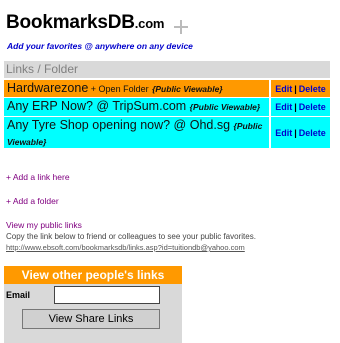 This screenshot has height=343, width=340. I want to click on add-link-button: + Add a link here, so click(38, 177).